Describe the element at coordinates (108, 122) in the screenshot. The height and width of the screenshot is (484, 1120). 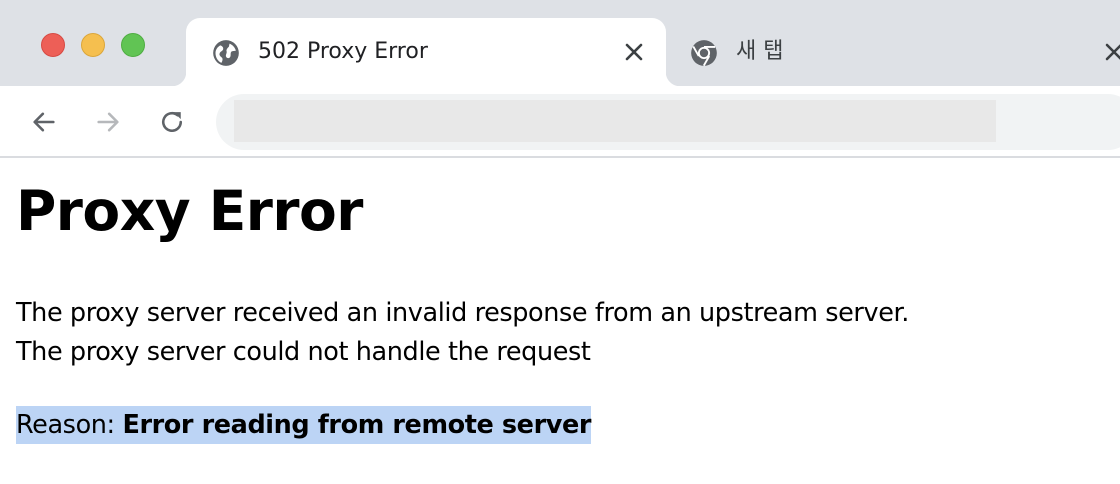
I see `forward-arrow-icon` at that location.